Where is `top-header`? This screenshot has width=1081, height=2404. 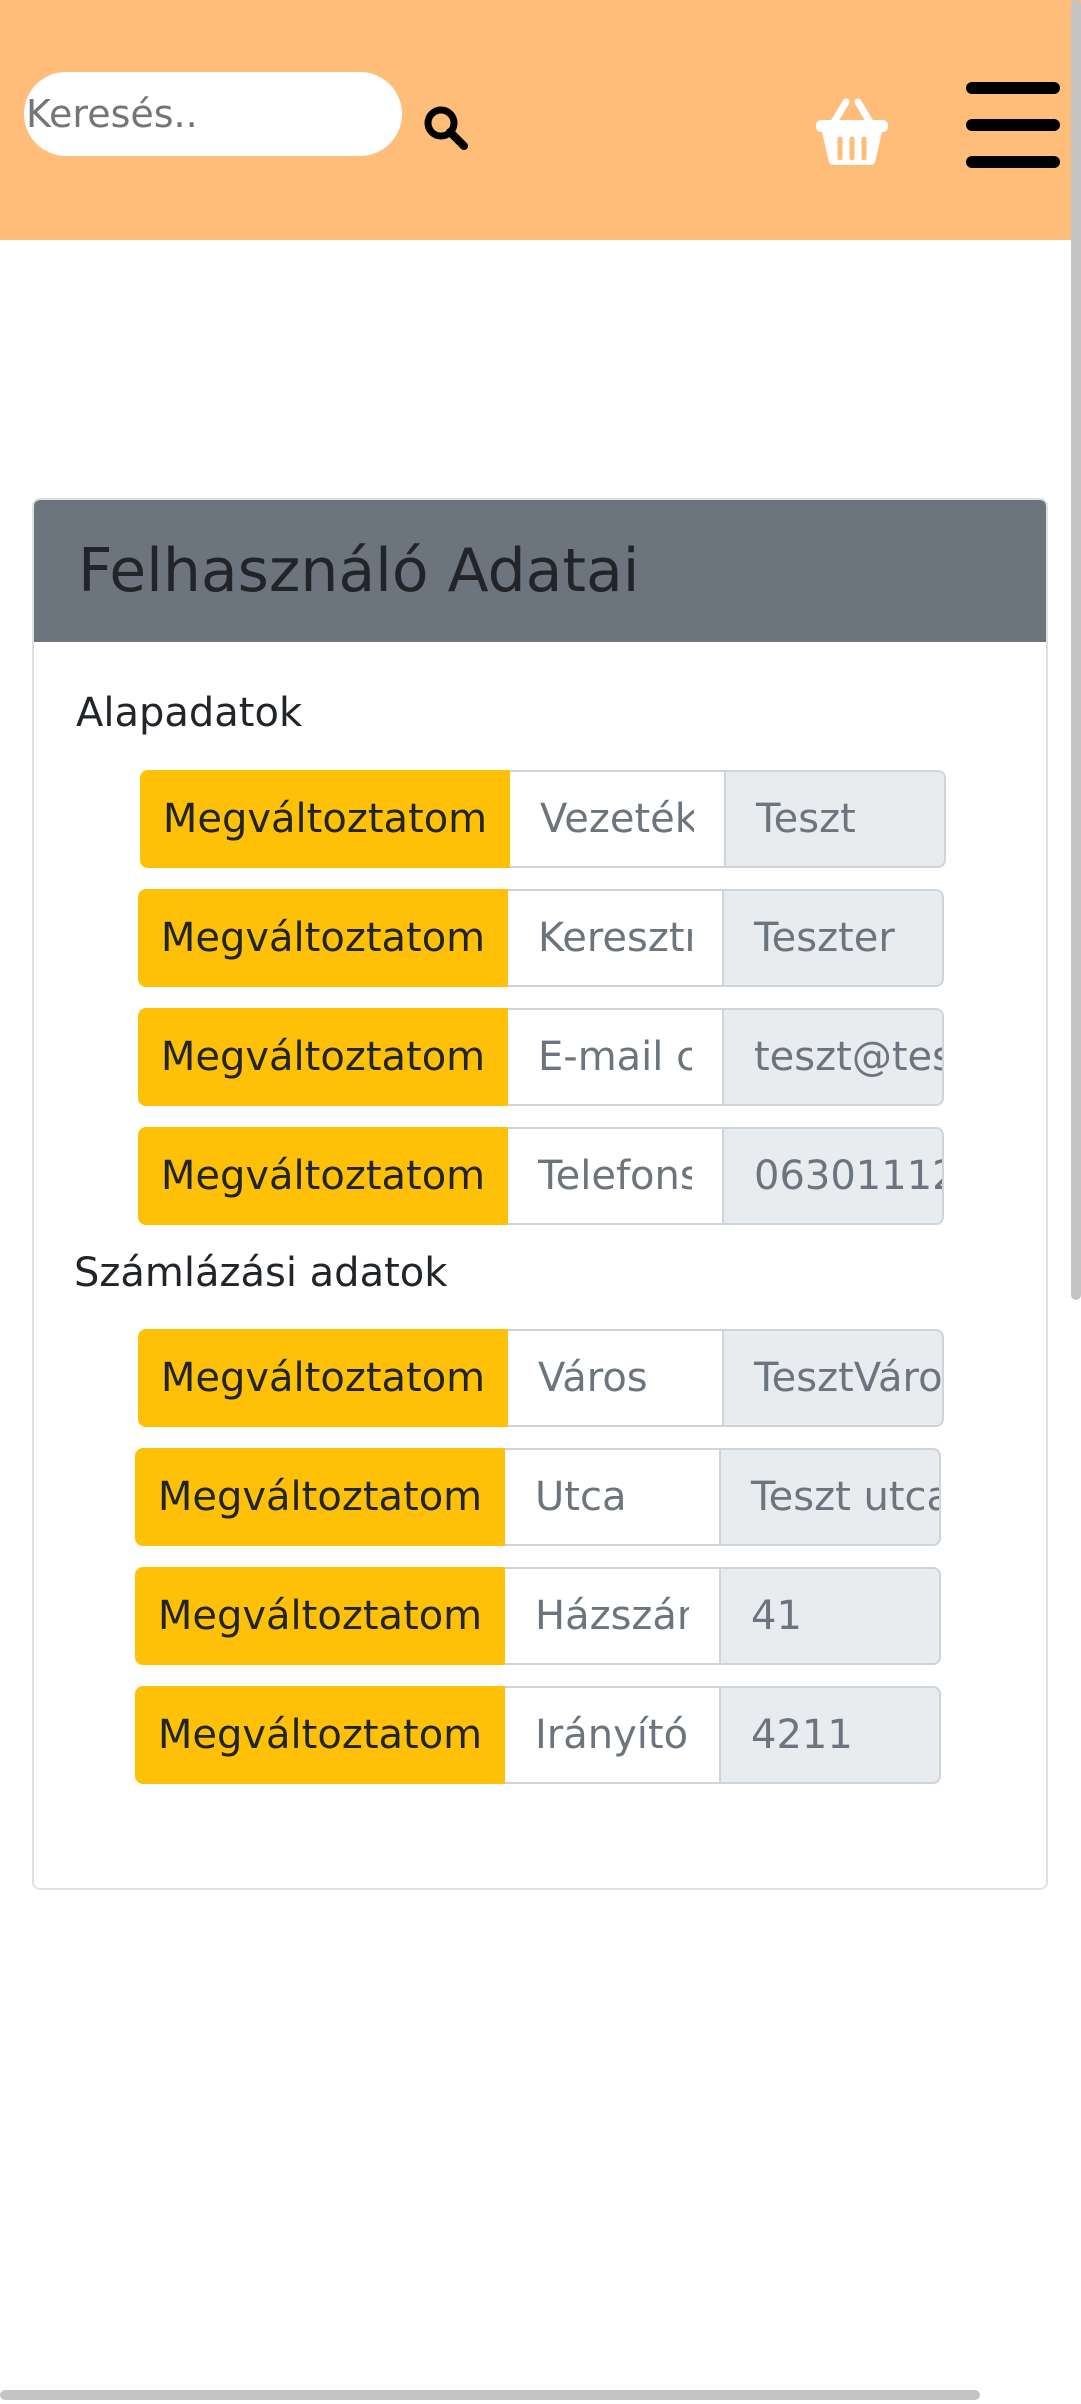
top-header is located at coordinates (540, 120).